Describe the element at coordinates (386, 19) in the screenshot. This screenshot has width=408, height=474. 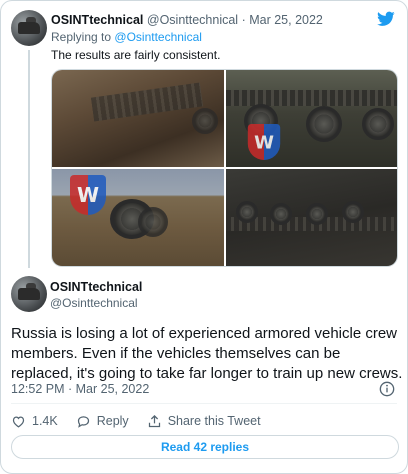
I see `twitter-bird-icon` at that location.